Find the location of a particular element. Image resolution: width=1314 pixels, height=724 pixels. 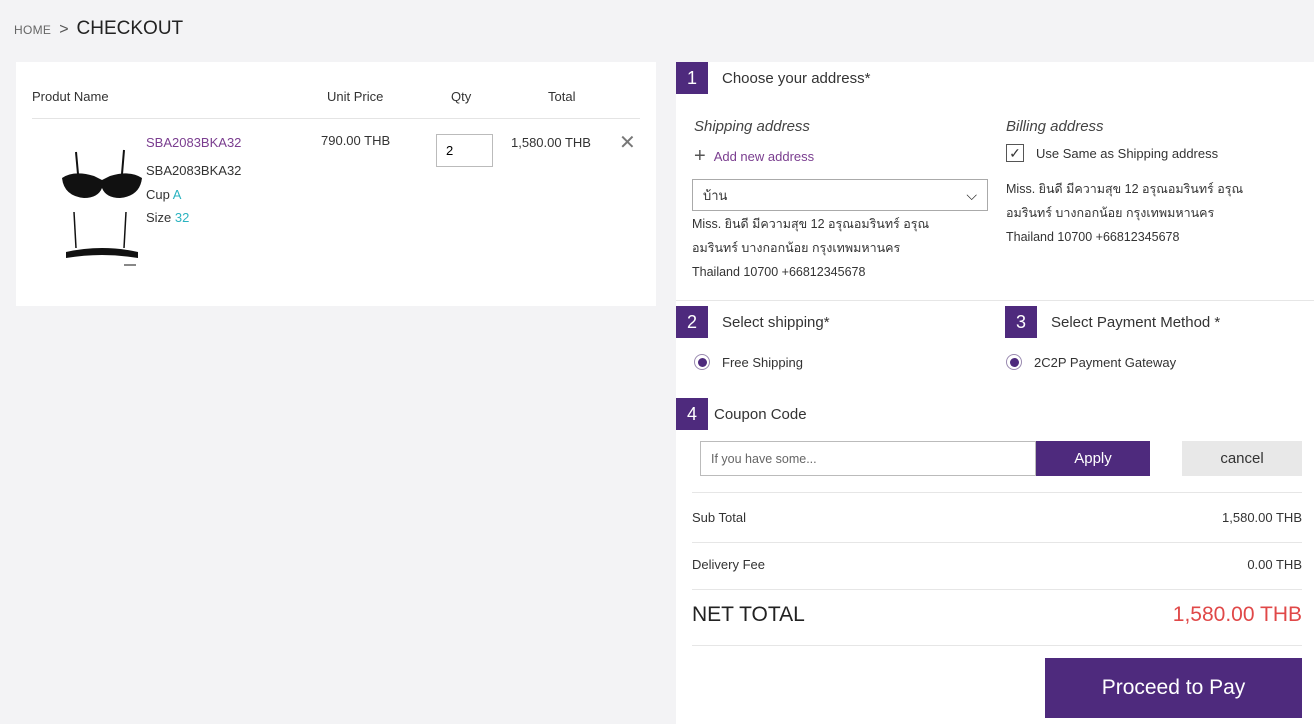

net-total-value: 1,580.00 THB is located at coordinates (1237, 614).